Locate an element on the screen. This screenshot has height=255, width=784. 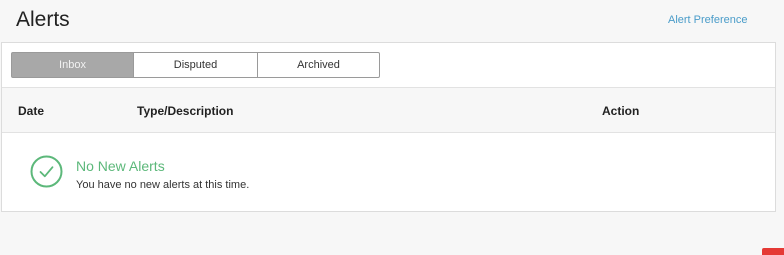
column-header-action: Action is located at coordinates (621, 111).